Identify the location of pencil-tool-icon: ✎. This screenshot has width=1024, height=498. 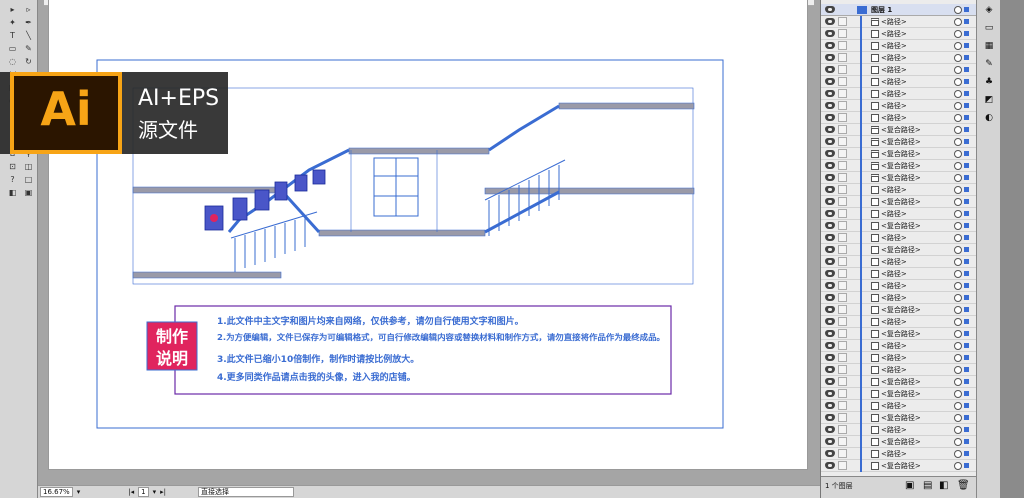
(28, 48).